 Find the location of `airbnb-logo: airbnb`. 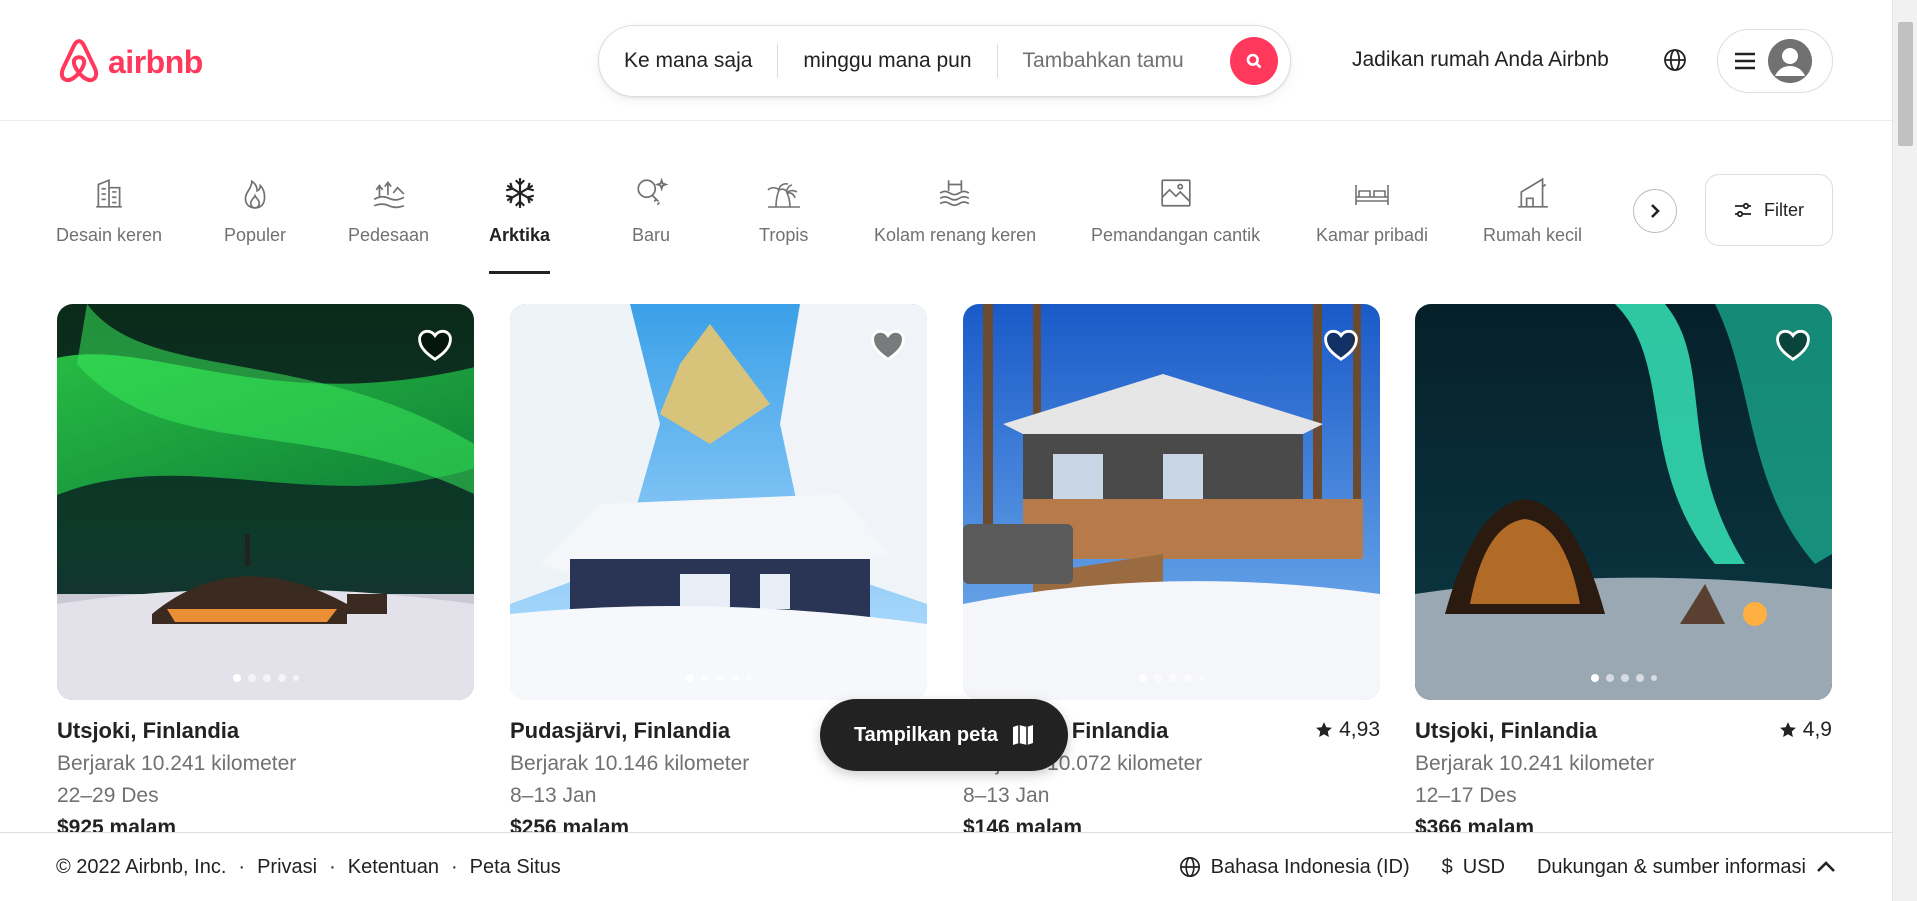

airbnb-logo: airbnb is located at coordinates (129, 62).